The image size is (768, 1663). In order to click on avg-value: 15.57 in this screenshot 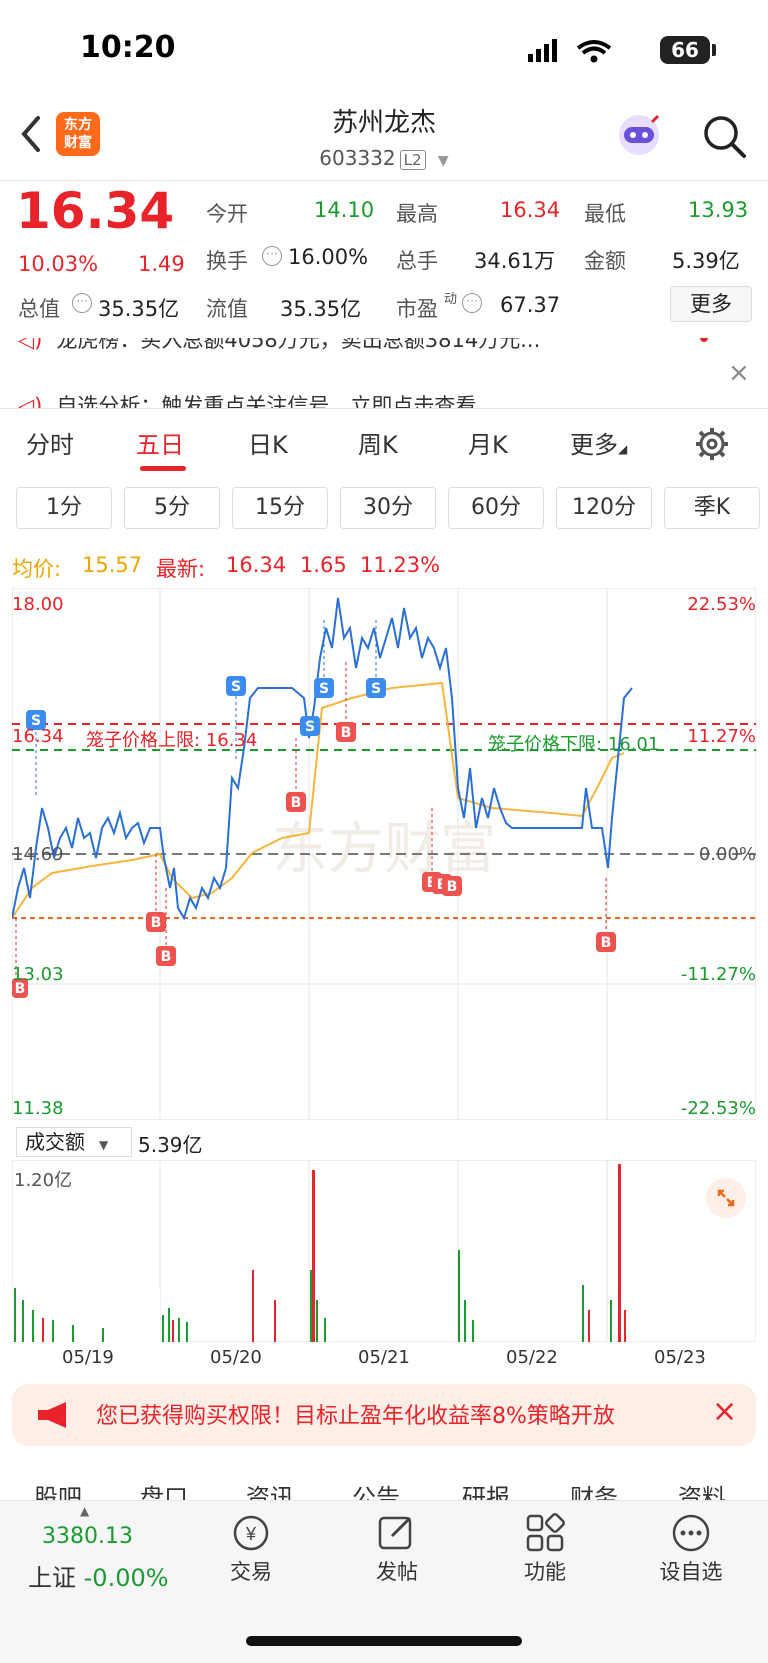, I will do `click(112, 565)`.